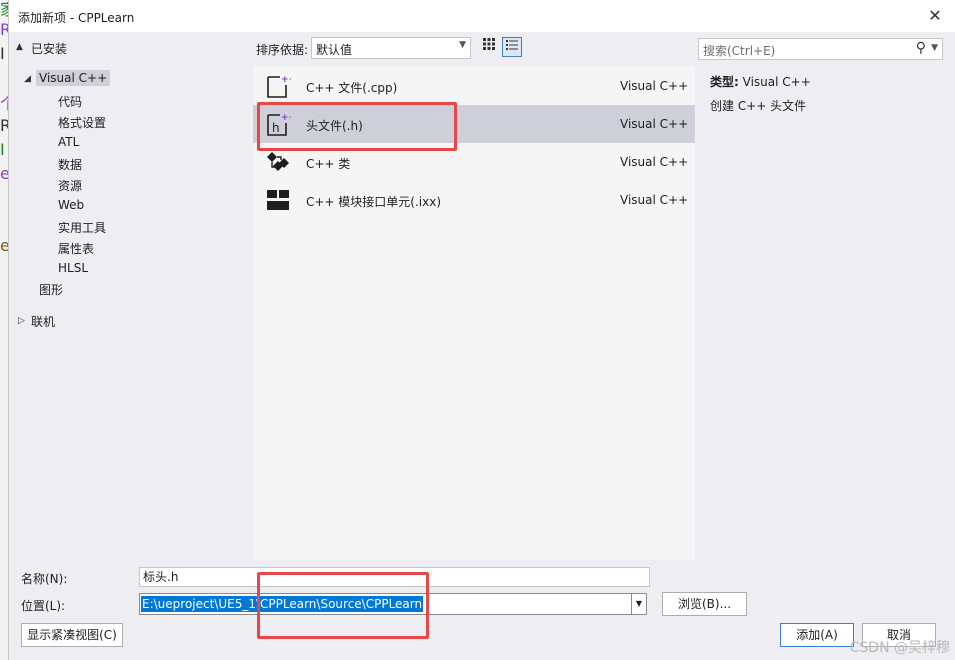 The image size is (955, 660). What do you see at coordinates (49, 48) in the screenshot?
I see `tree-node-installed: 已安装` at bounding box center [49, 48].